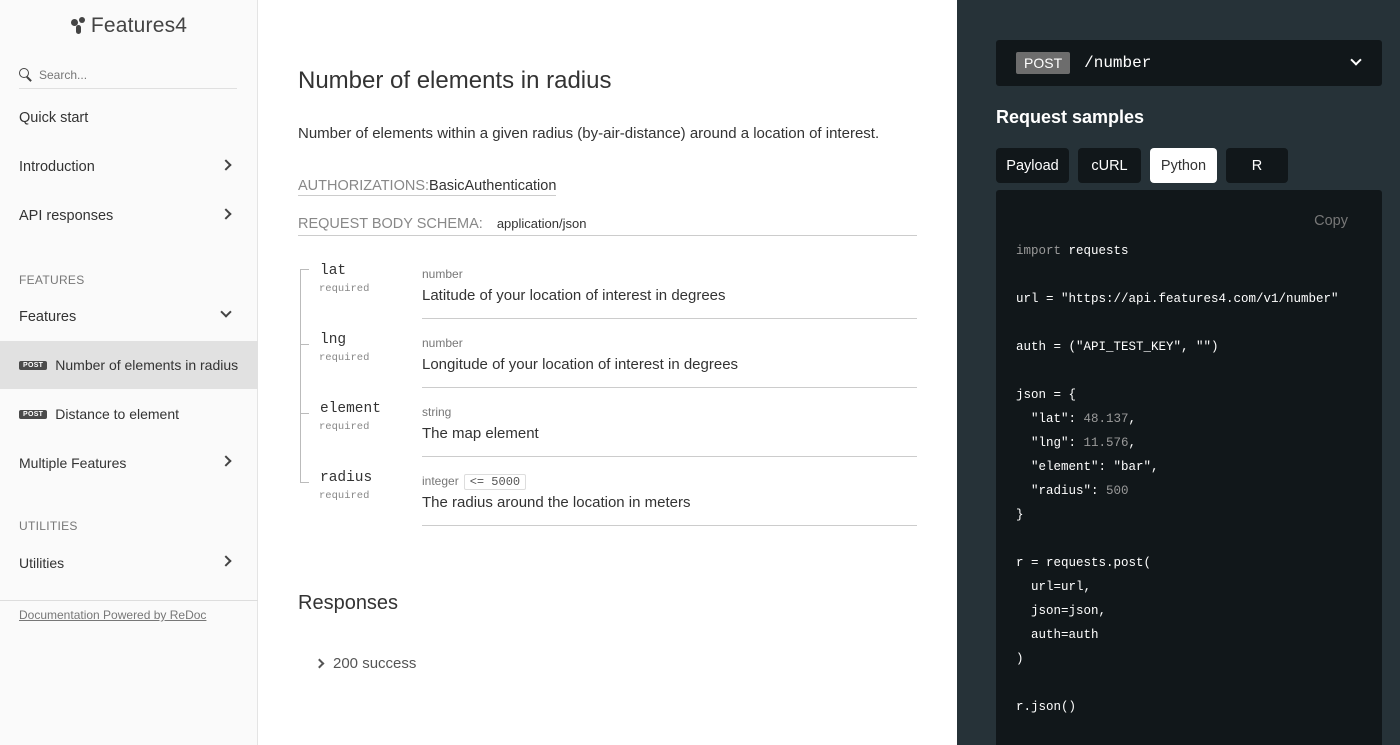  I want to click on code-number: 48.137, so click(1106, 419).